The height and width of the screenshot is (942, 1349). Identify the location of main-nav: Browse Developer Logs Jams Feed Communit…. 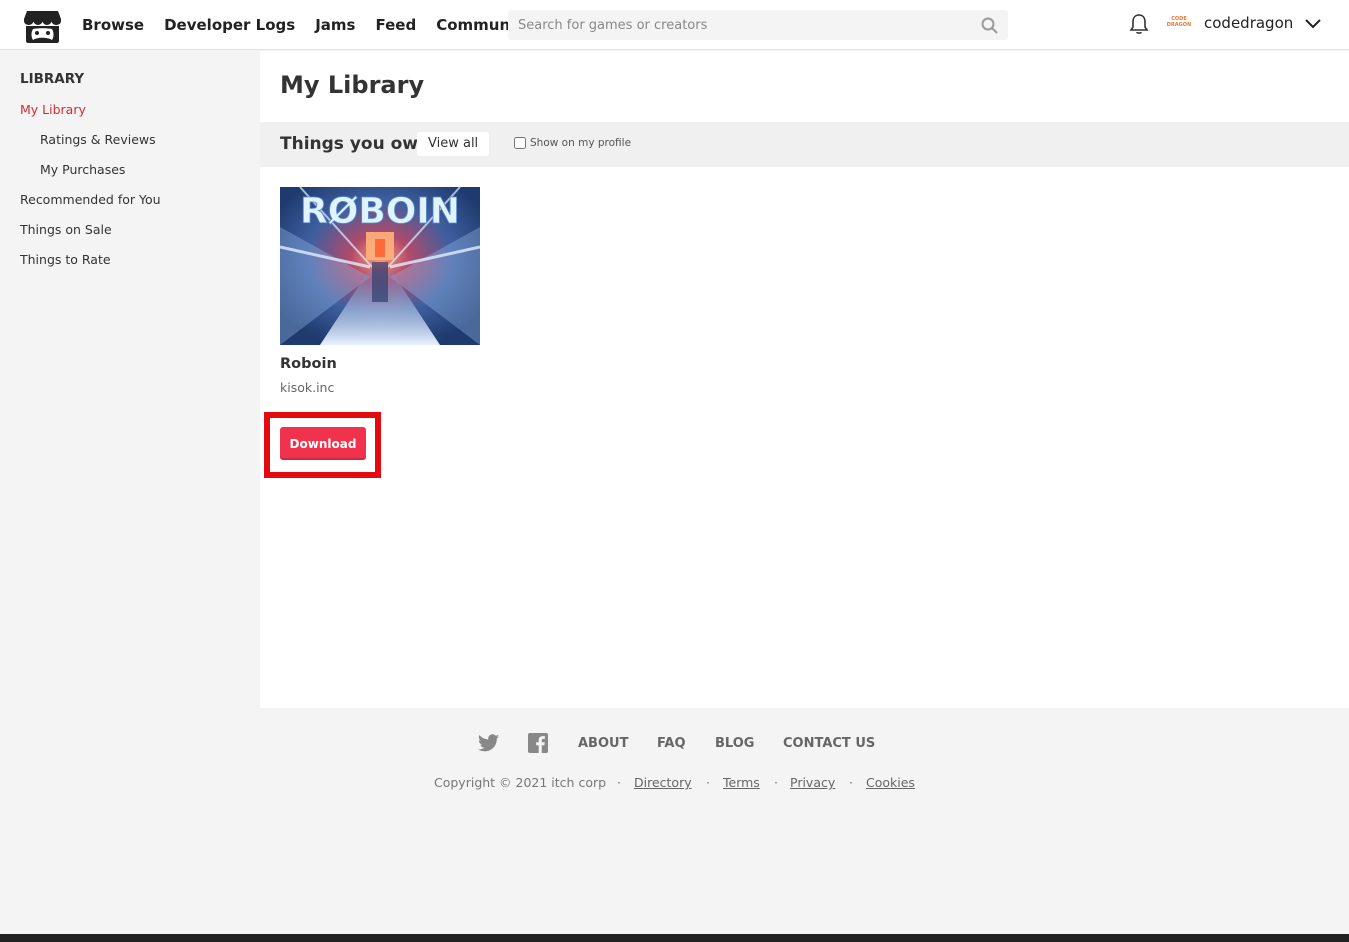
(317, 25).